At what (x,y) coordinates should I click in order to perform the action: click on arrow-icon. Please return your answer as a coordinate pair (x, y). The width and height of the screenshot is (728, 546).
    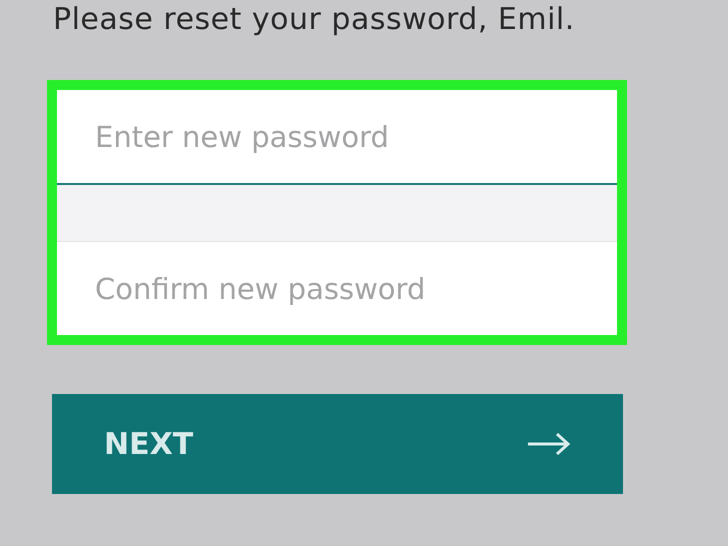
    Looking at the image, I should click on (549, 444).